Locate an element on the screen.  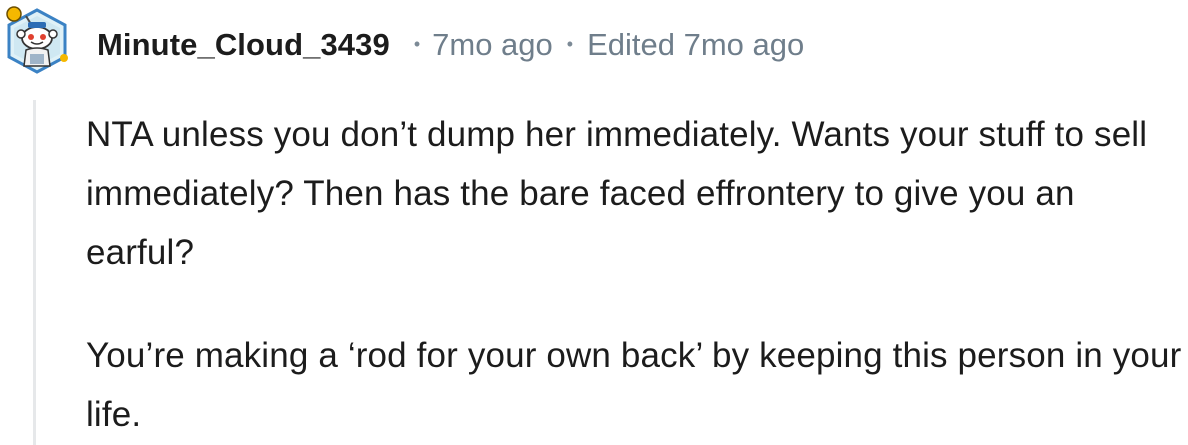
thread-collapse-line is located at coordinates (34, 272).